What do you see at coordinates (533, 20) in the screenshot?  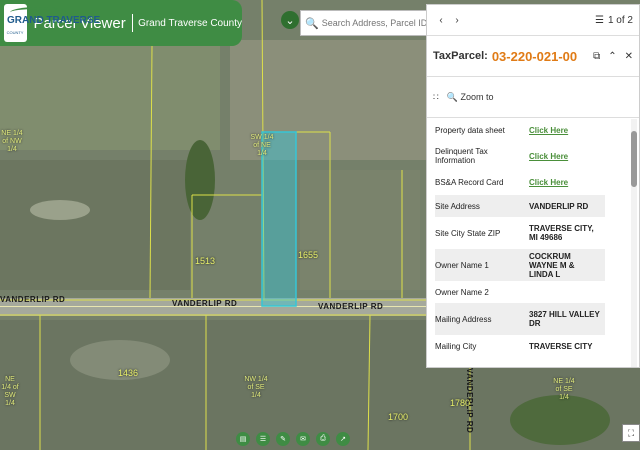 I see `popup-nav-bar: ‹ › ☰ 1 of 2` at bounding box center [533, 20].